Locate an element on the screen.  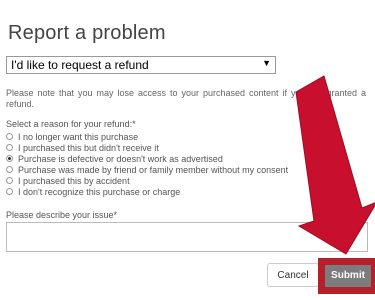
problem-type-select: I'd like to request a refund ▼ is located at coordinates (141, 65).